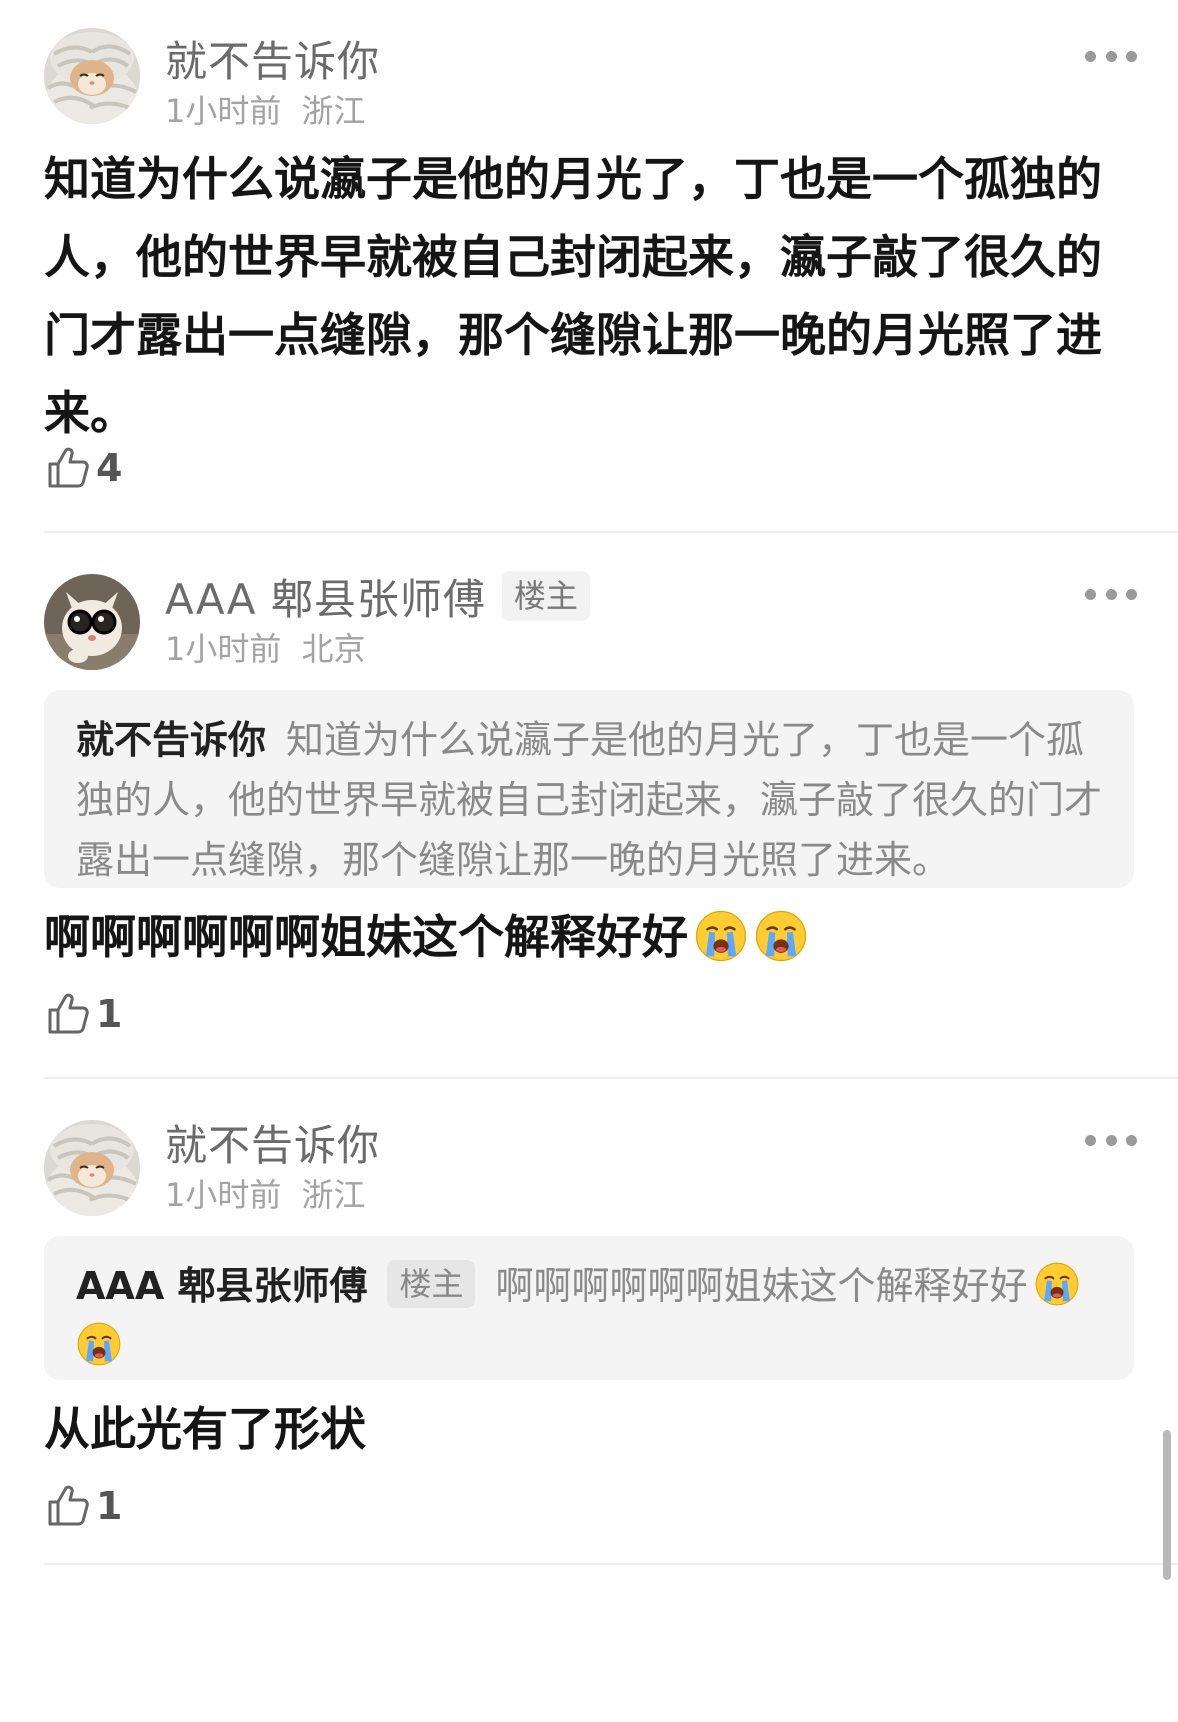  What do you see at coordinates (205, 1429) in the screenshot?
I see `comment-content: 从此光有了形状` at bounding box center [205, 1429].